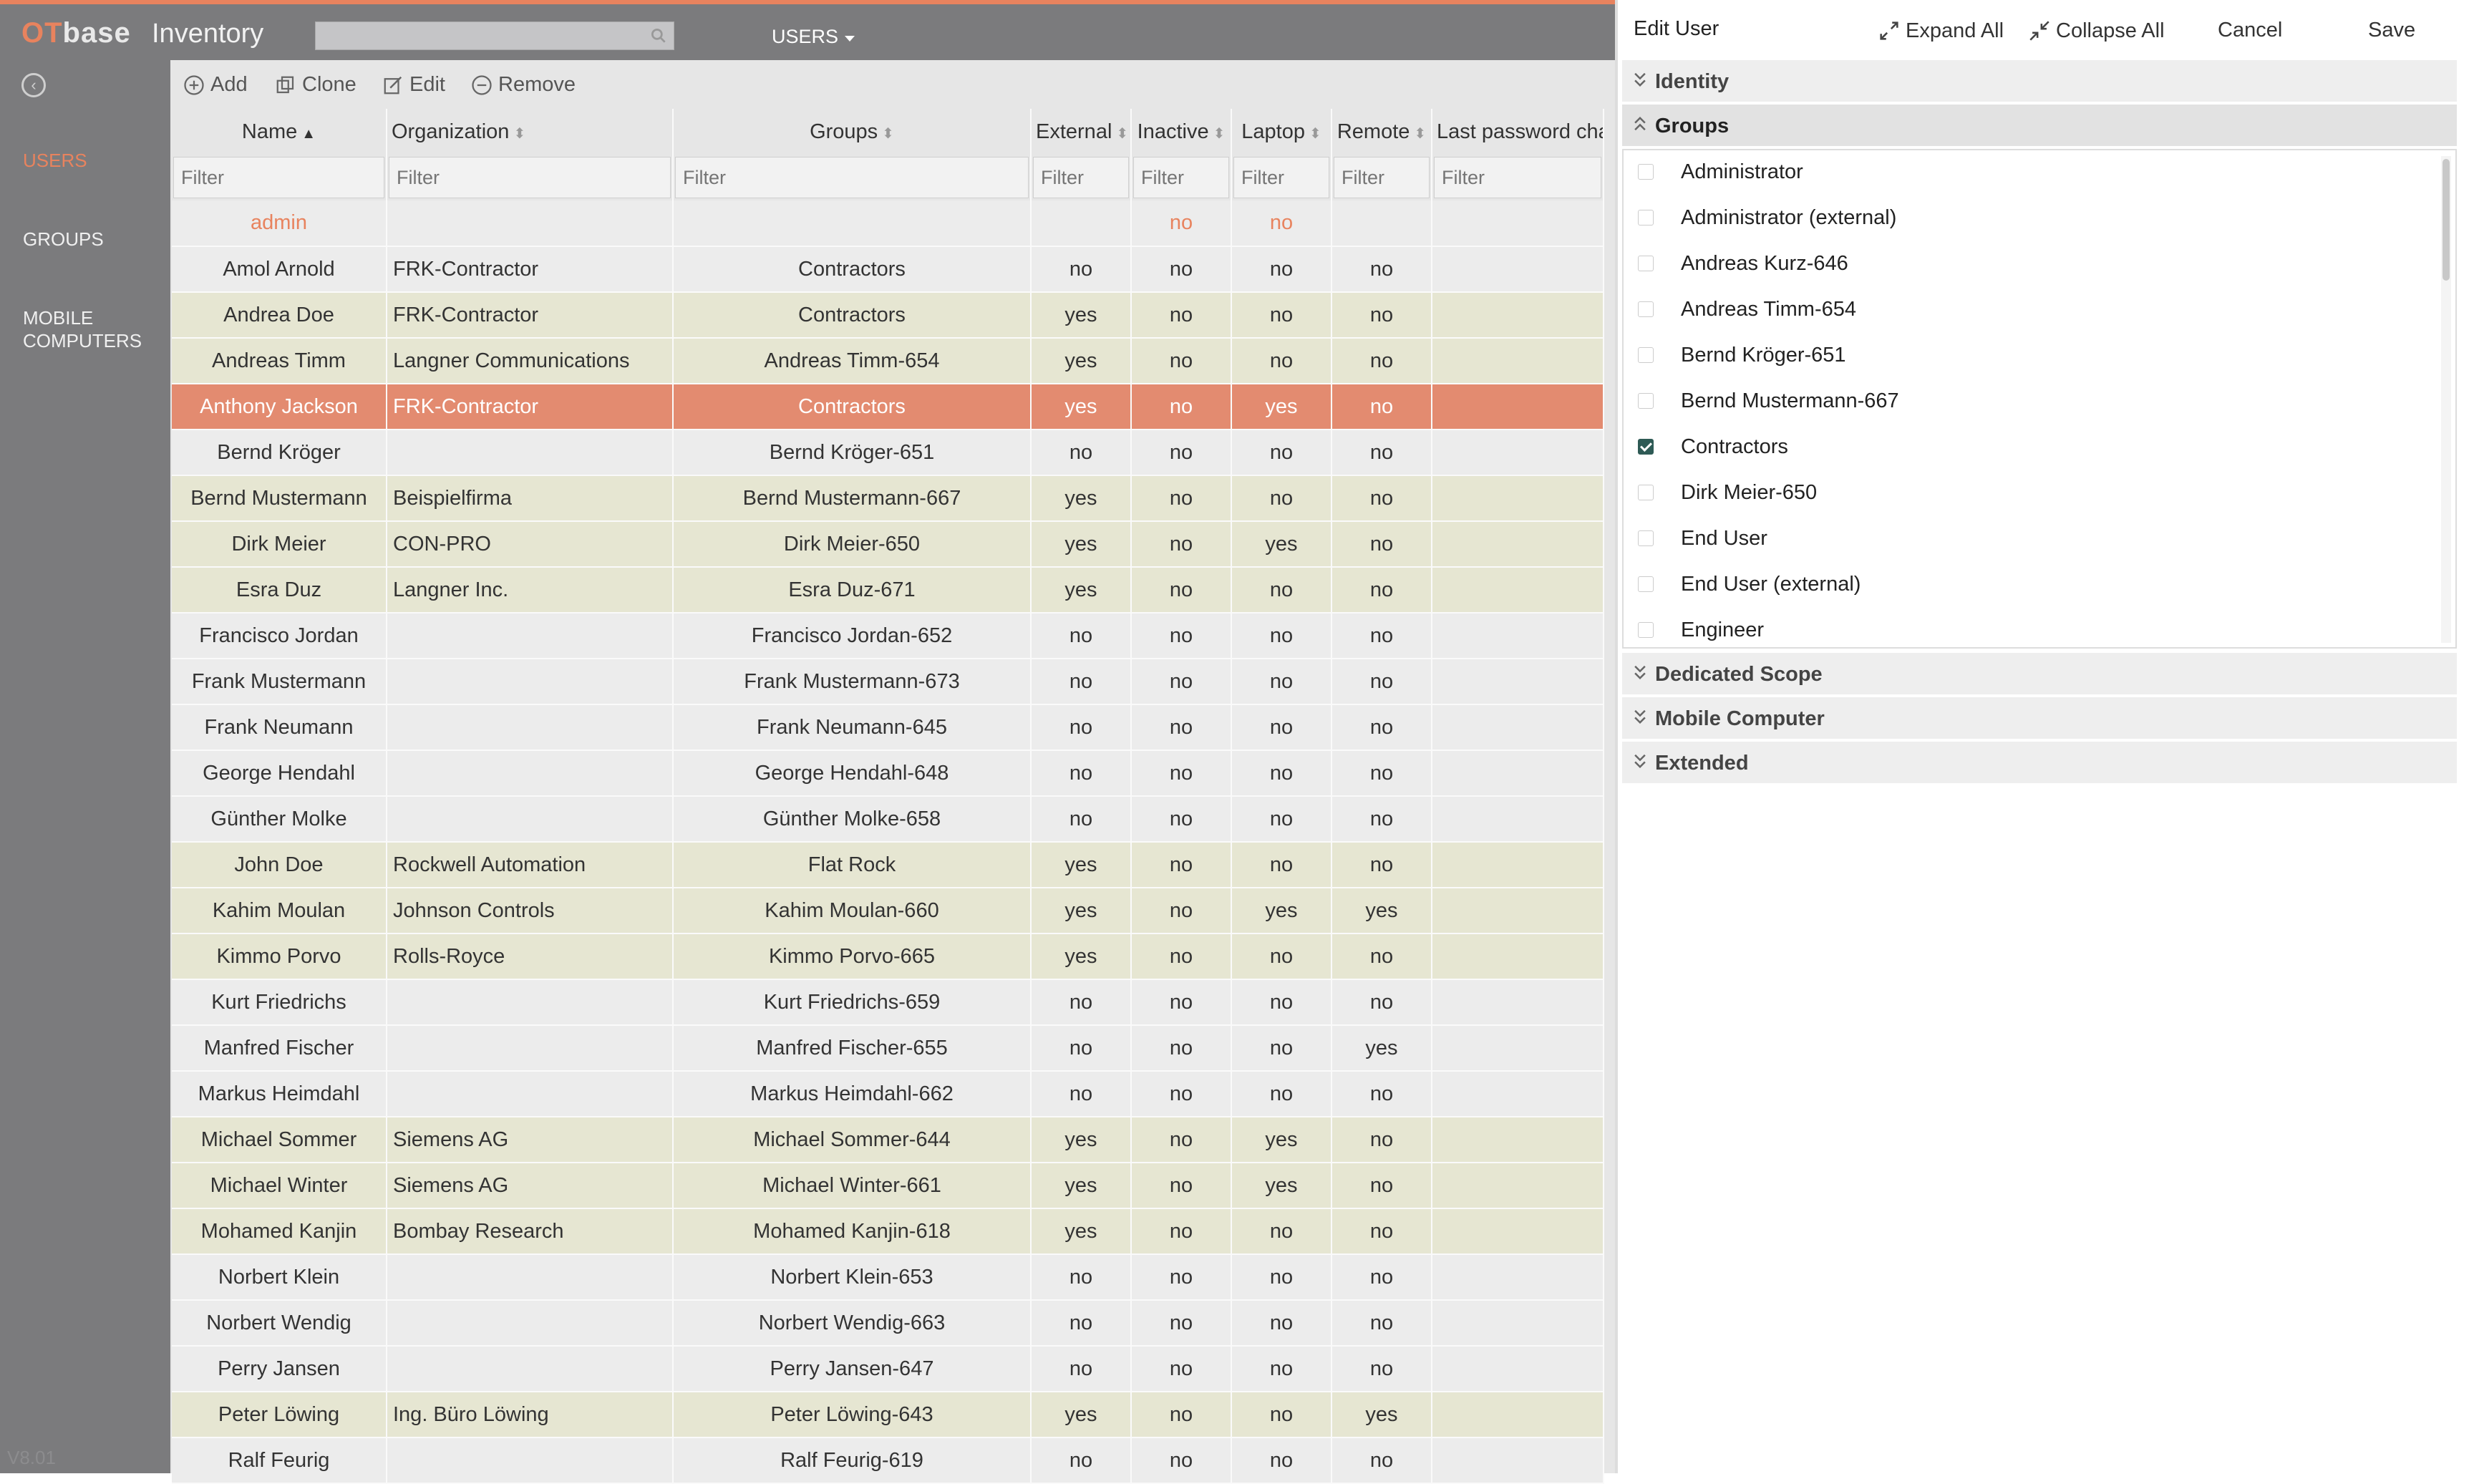 Image resolution: width=2474 pixels, height=1484 pixels. What do you see at coordinates (1281, 132) in the screenshot?
I see `column-header-laptop: Laptop ⬍` at bounding box center [1281, 132].